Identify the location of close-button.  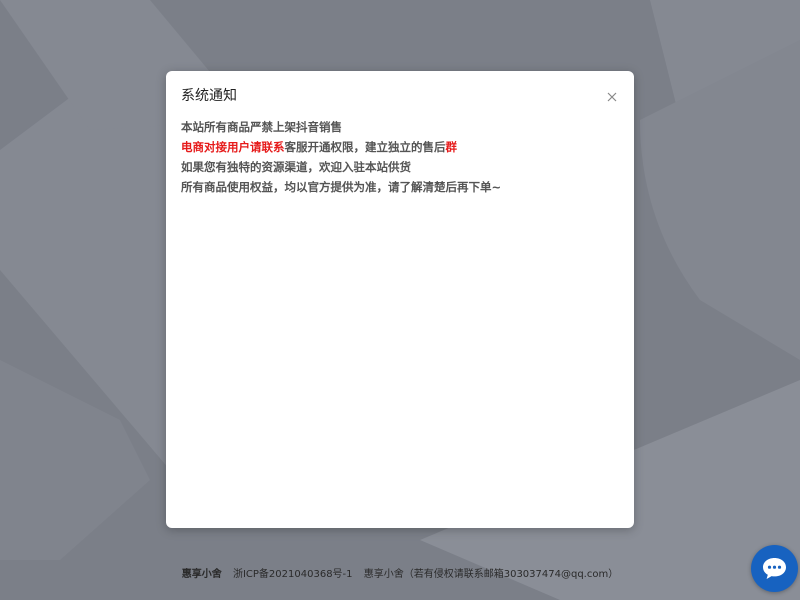
(612, 95).